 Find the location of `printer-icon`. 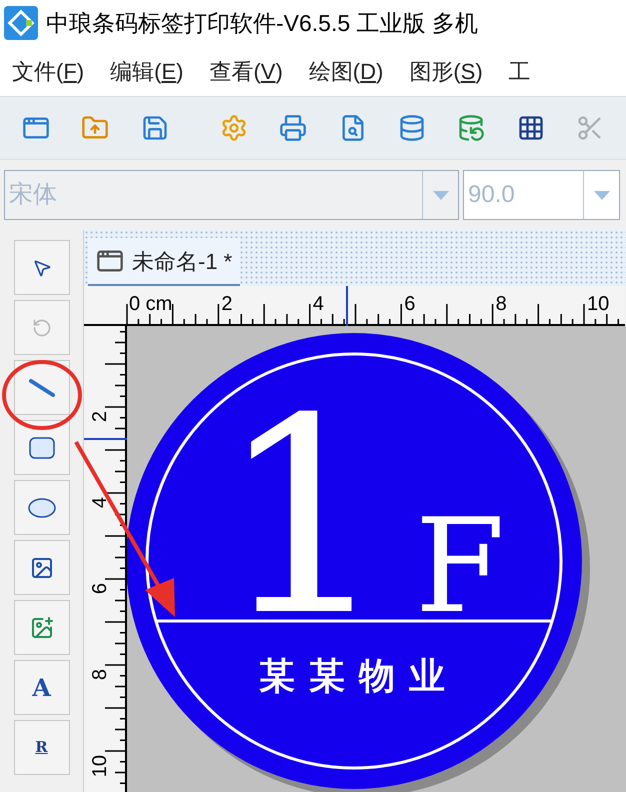

printer-icon is located at coordinates (293, 128).